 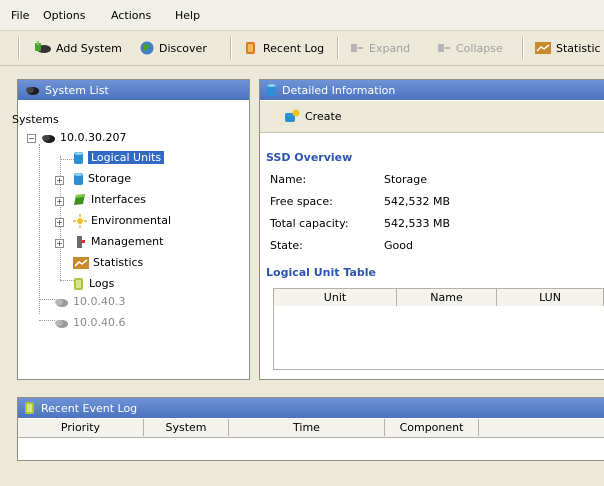 I want to click on event-log-header: Recent Event Log, so click(x=311, y=408).